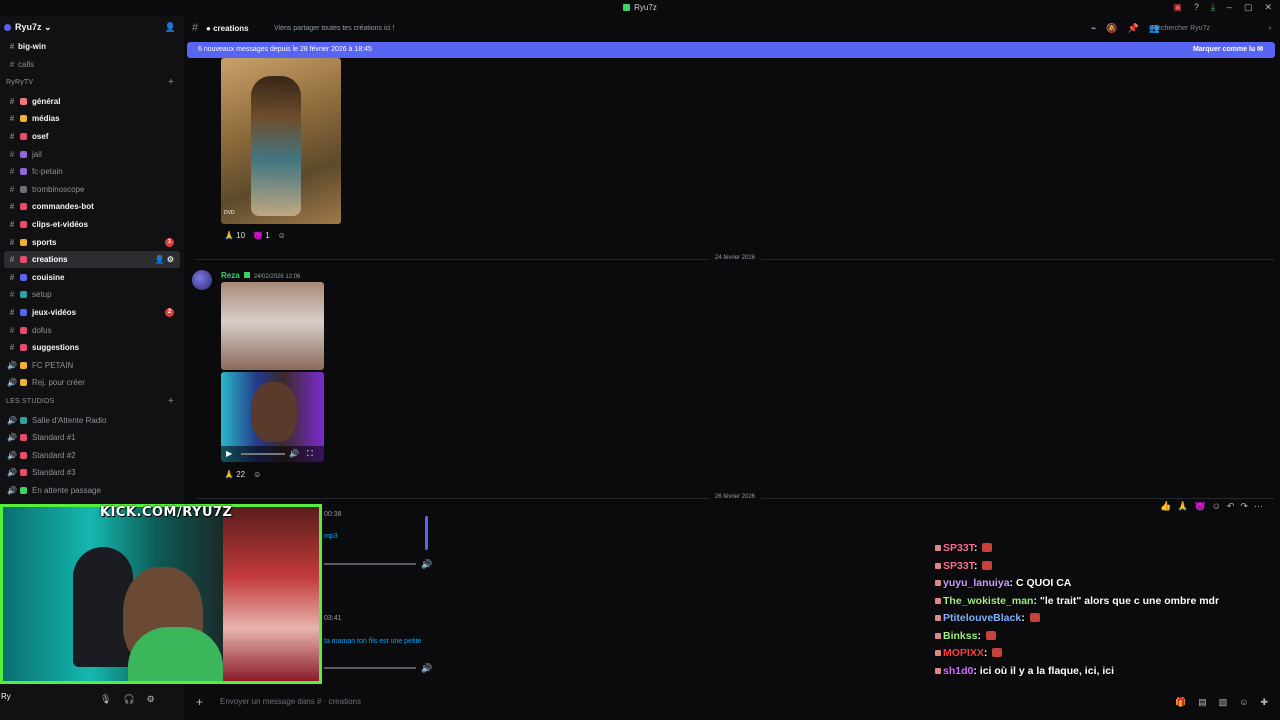 The image size is (1280, 720). I want to click on sidebar-item: # commandes-bot, so click(92, 206).